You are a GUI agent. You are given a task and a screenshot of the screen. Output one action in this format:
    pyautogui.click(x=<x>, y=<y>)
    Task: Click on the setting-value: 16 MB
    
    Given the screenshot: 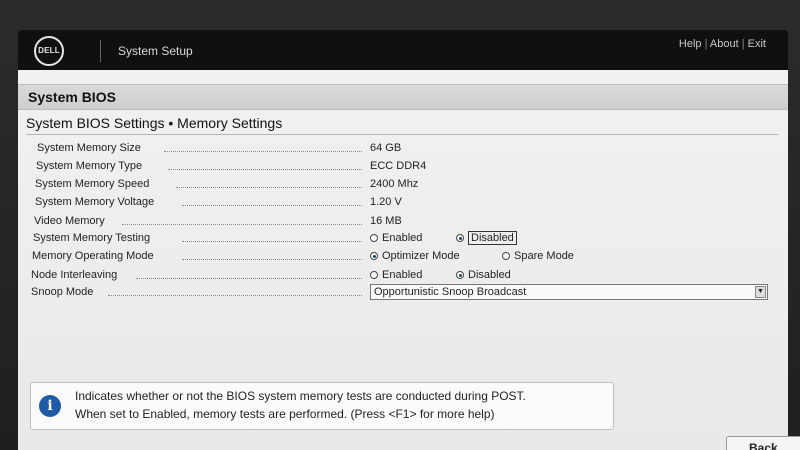 What is the action you would take?
    pyautogui.click(x=386, y=221)
    